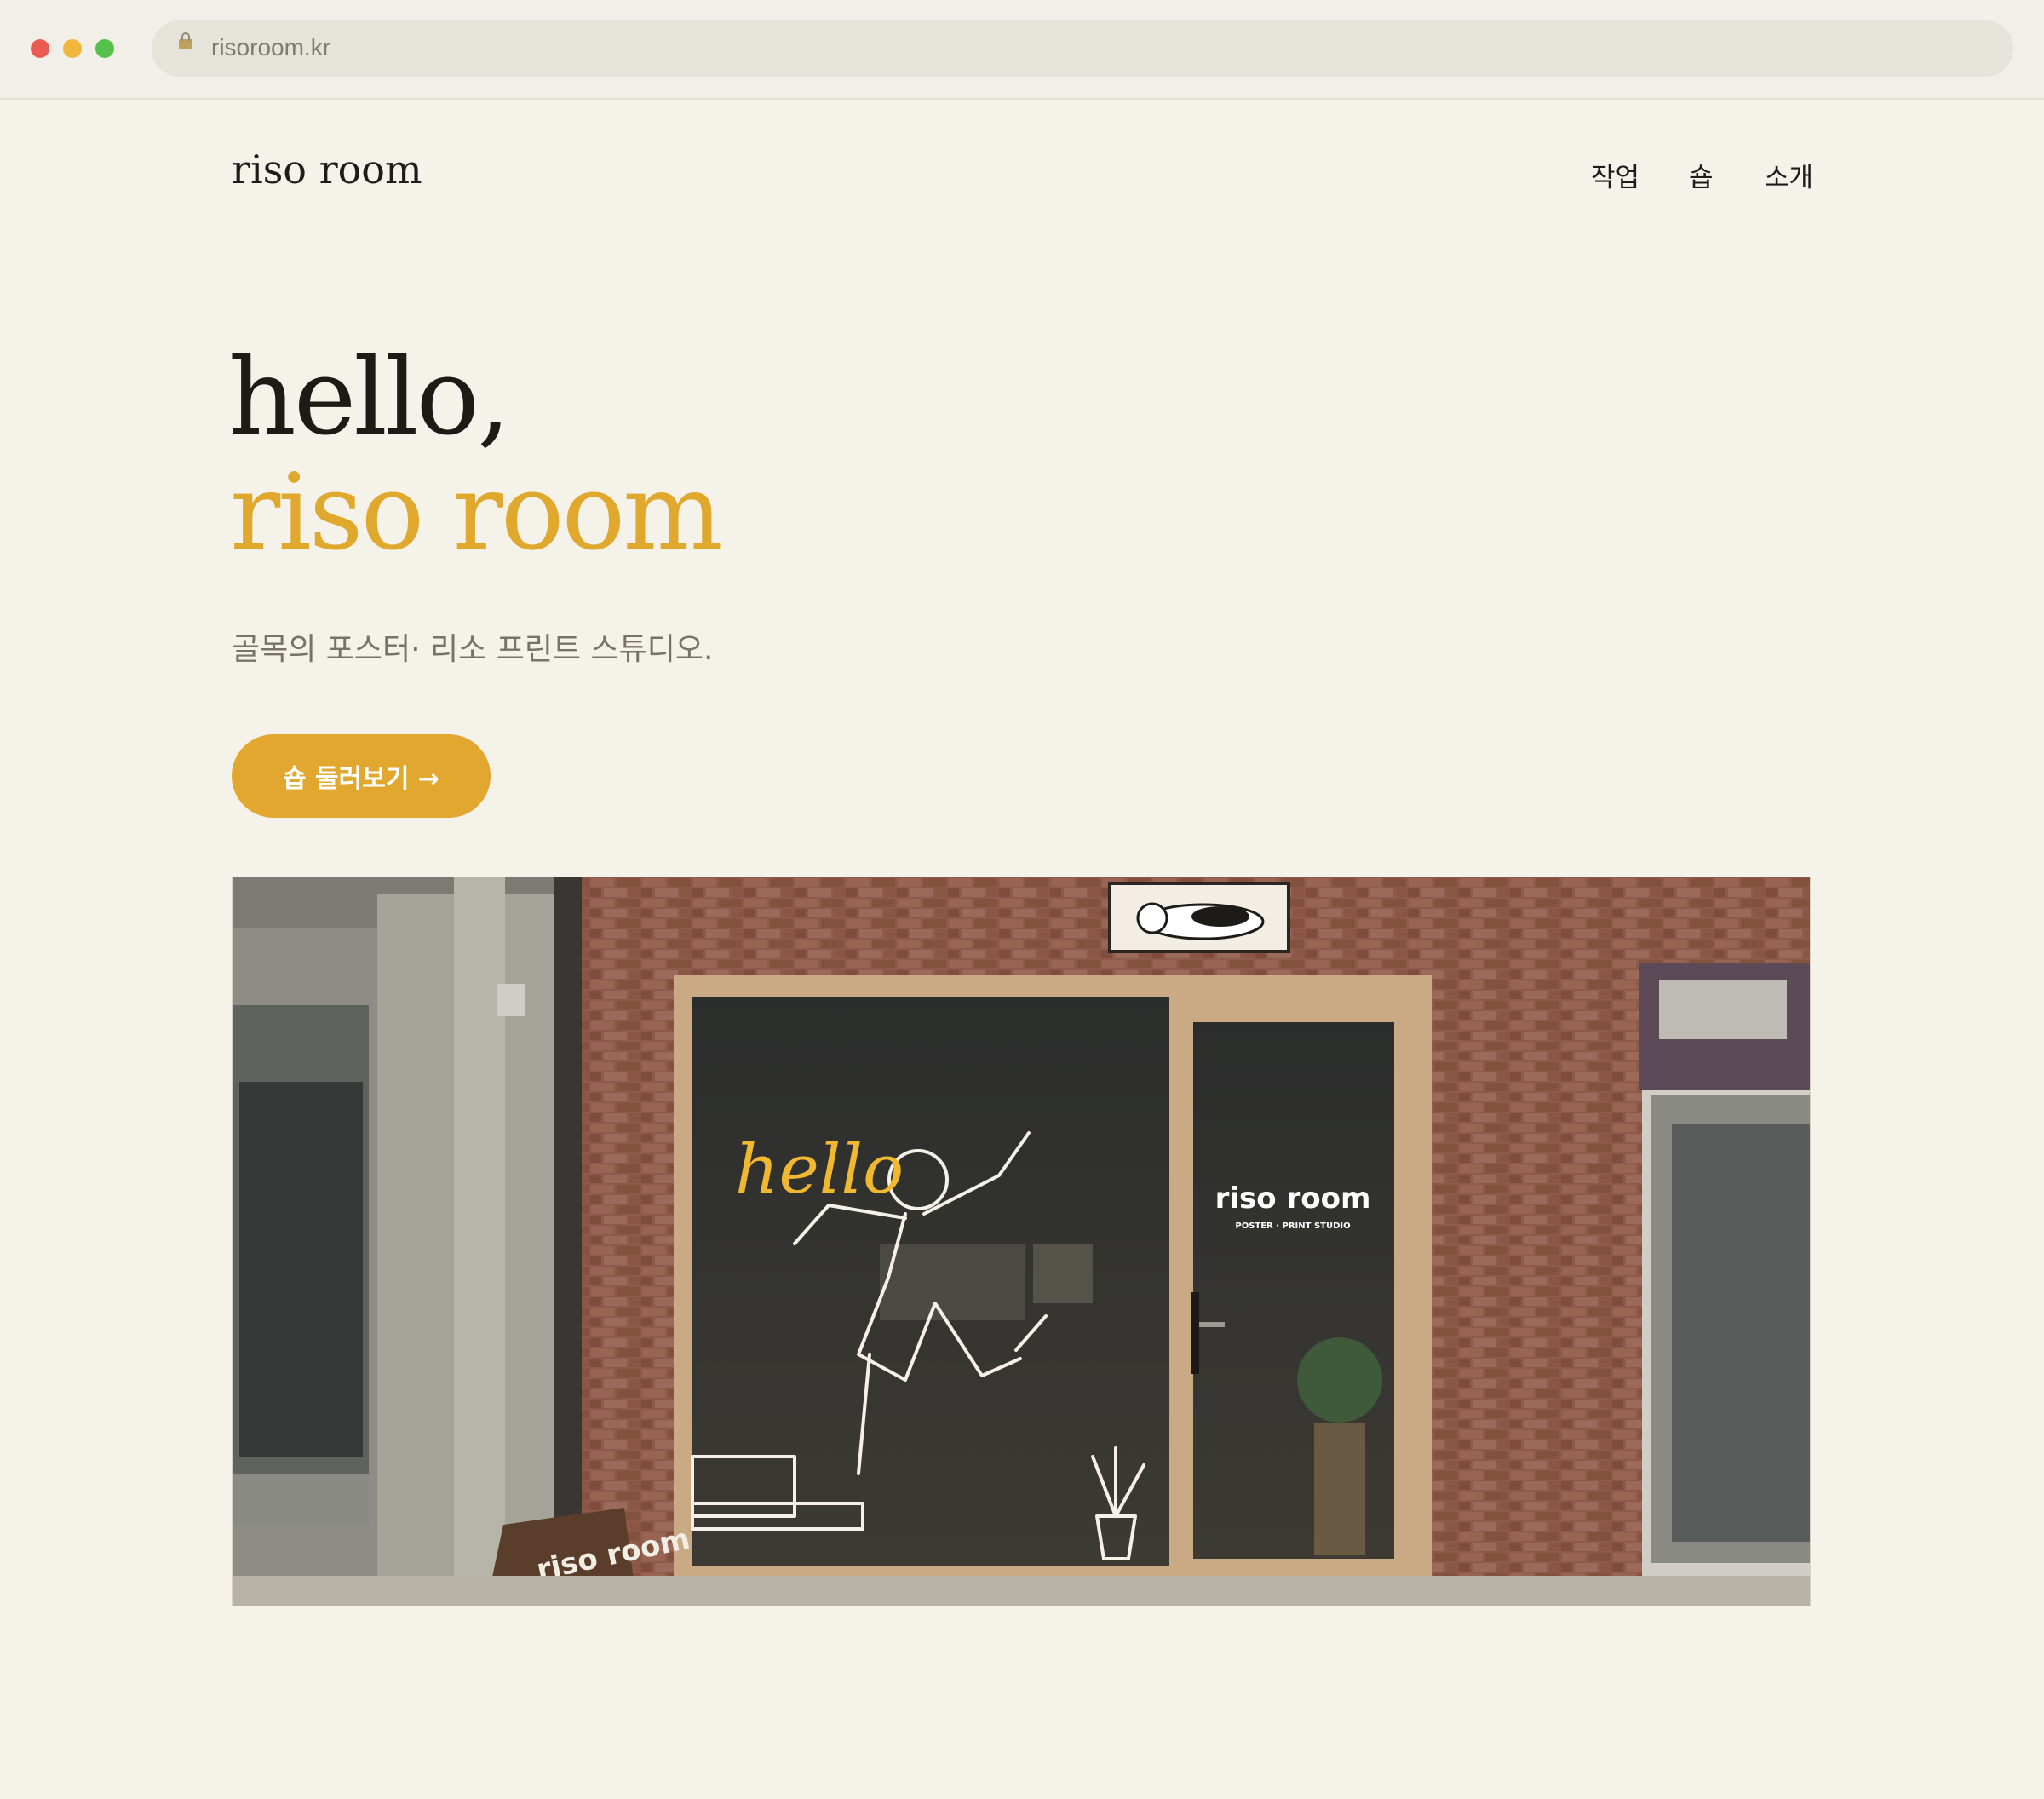 Image resolution: width=2044 pixels, height=1799 pixels. What do you see at coordinates (271, 47) in the screenshot?
I see `url-text: risoroom.kr` at bounding box center [271, 47].